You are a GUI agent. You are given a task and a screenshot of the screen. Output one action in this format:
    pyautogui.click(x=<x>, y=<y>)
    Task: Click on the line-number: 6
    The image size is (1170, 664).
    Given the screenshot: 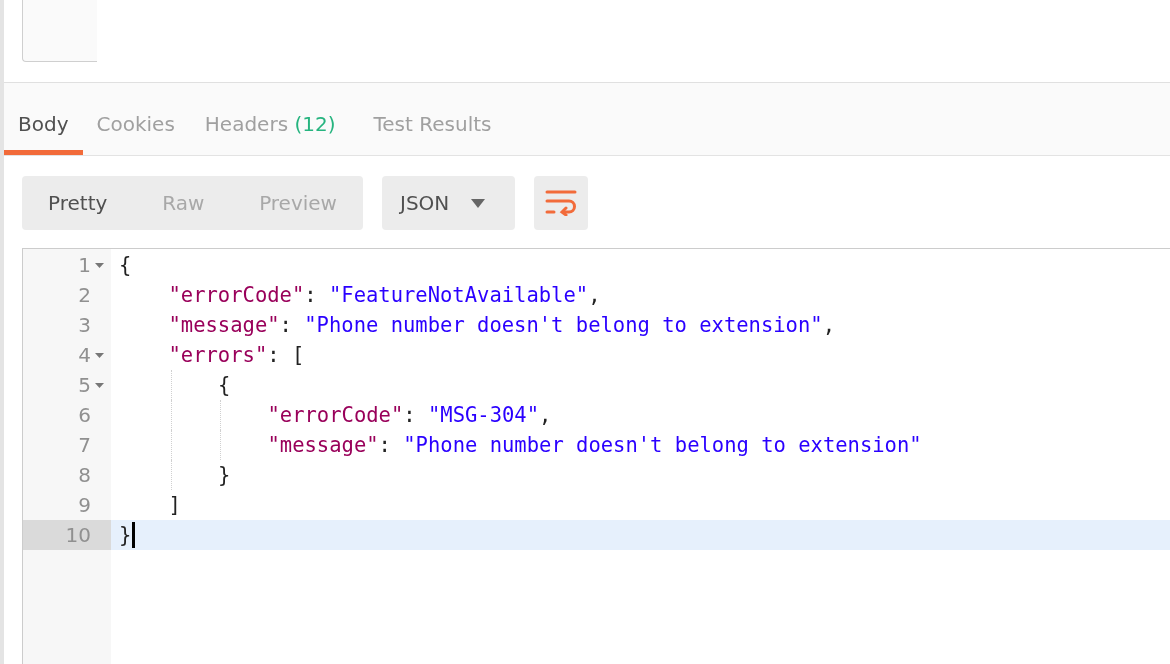 What is the action you would take?
    pyautogui.click(x=84, y=415)
    